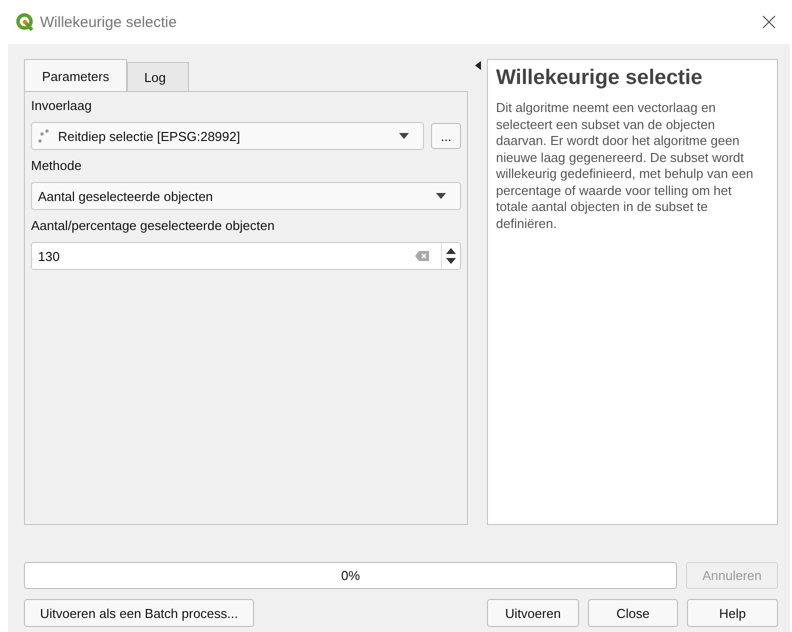  Describe the element at coordinates (246, 256) in the screenshot. I see `number-input-field: 130` at that location.